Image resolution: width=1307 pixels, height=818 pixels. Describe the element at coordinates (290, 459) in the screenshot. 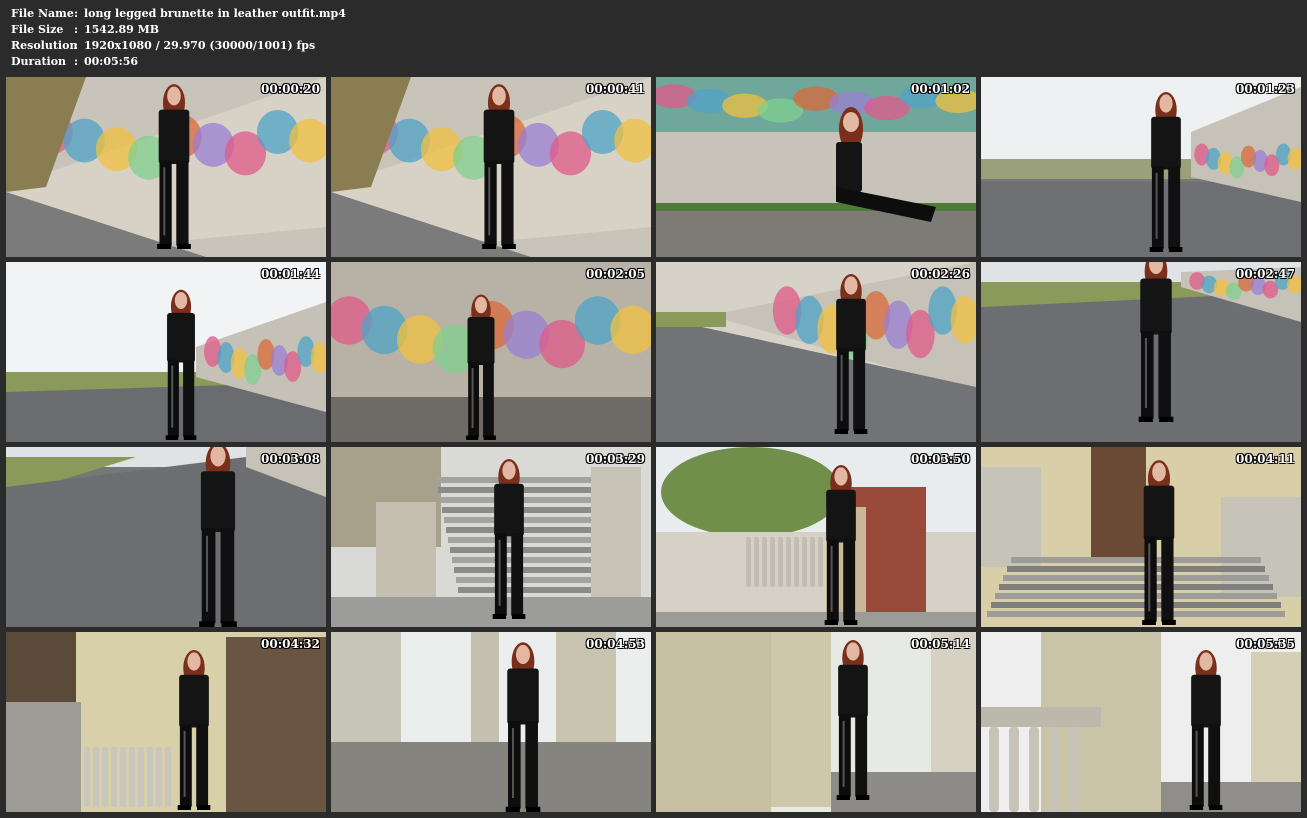

I see `timestamp-label: 00:03:08` at that location.